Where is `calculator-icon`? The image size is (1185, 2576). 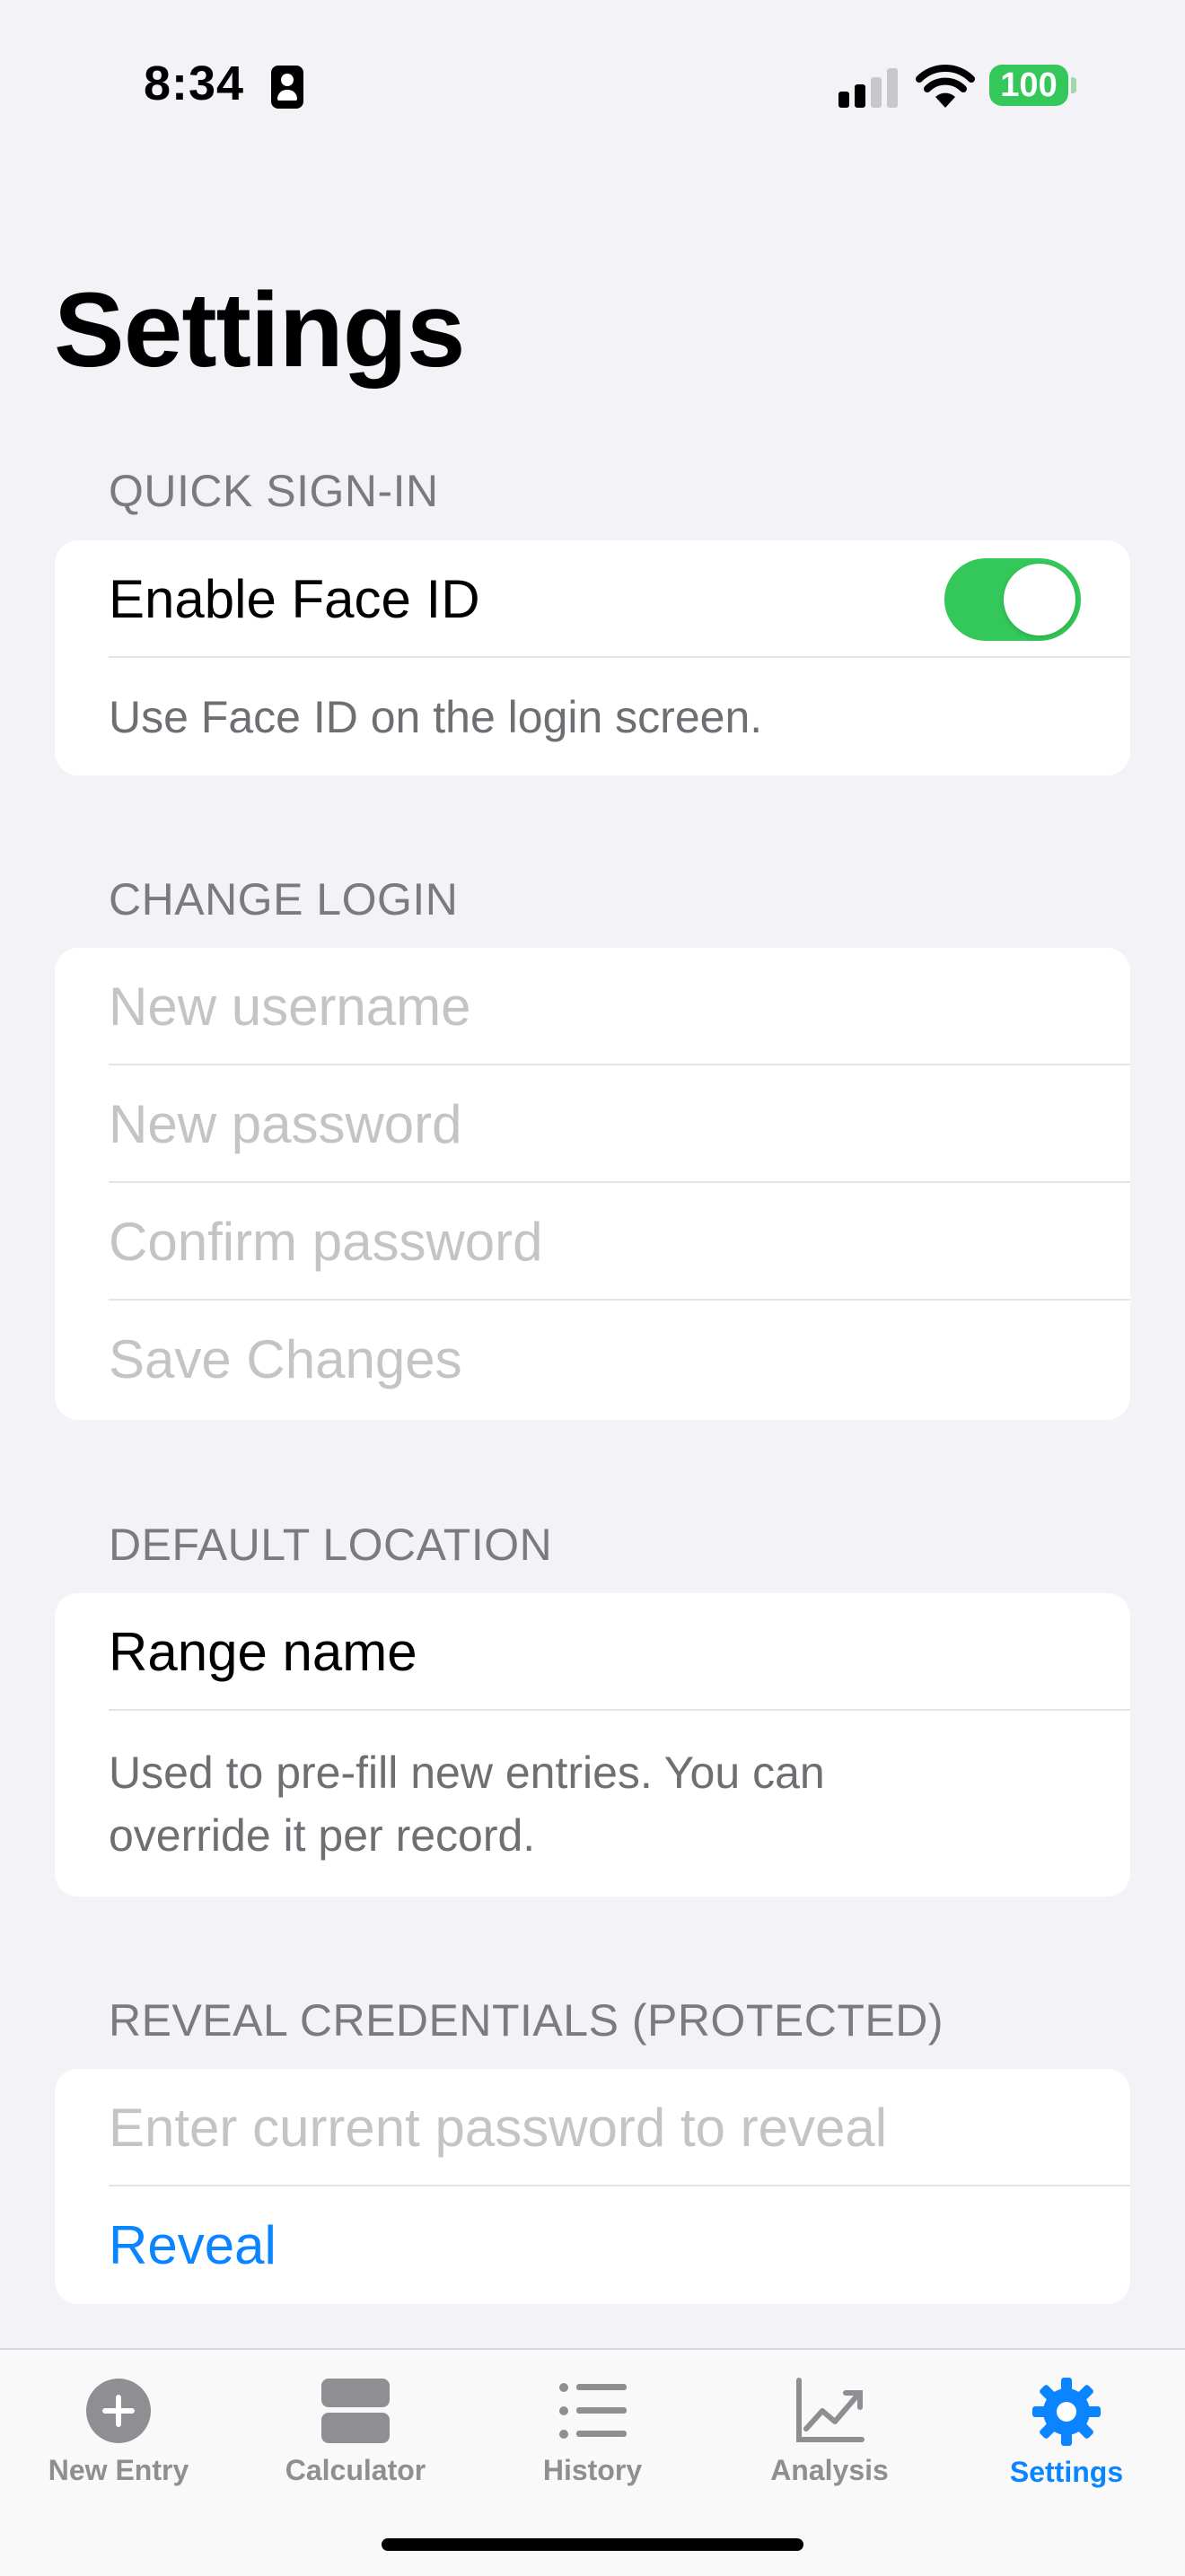 calculator-icon is located at coordinates (355, 2411).